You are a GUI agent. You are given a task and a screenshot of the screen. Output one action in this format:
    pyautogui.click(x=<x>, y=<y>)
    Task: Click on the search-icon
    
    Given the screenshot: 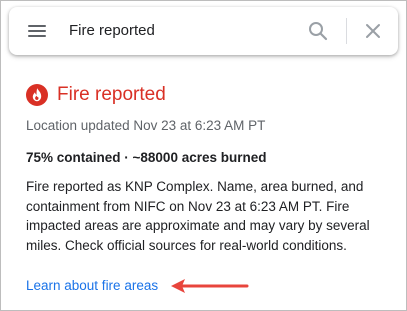 What is the action you would take?
    pyautogui.click(x=318, y=31)
    